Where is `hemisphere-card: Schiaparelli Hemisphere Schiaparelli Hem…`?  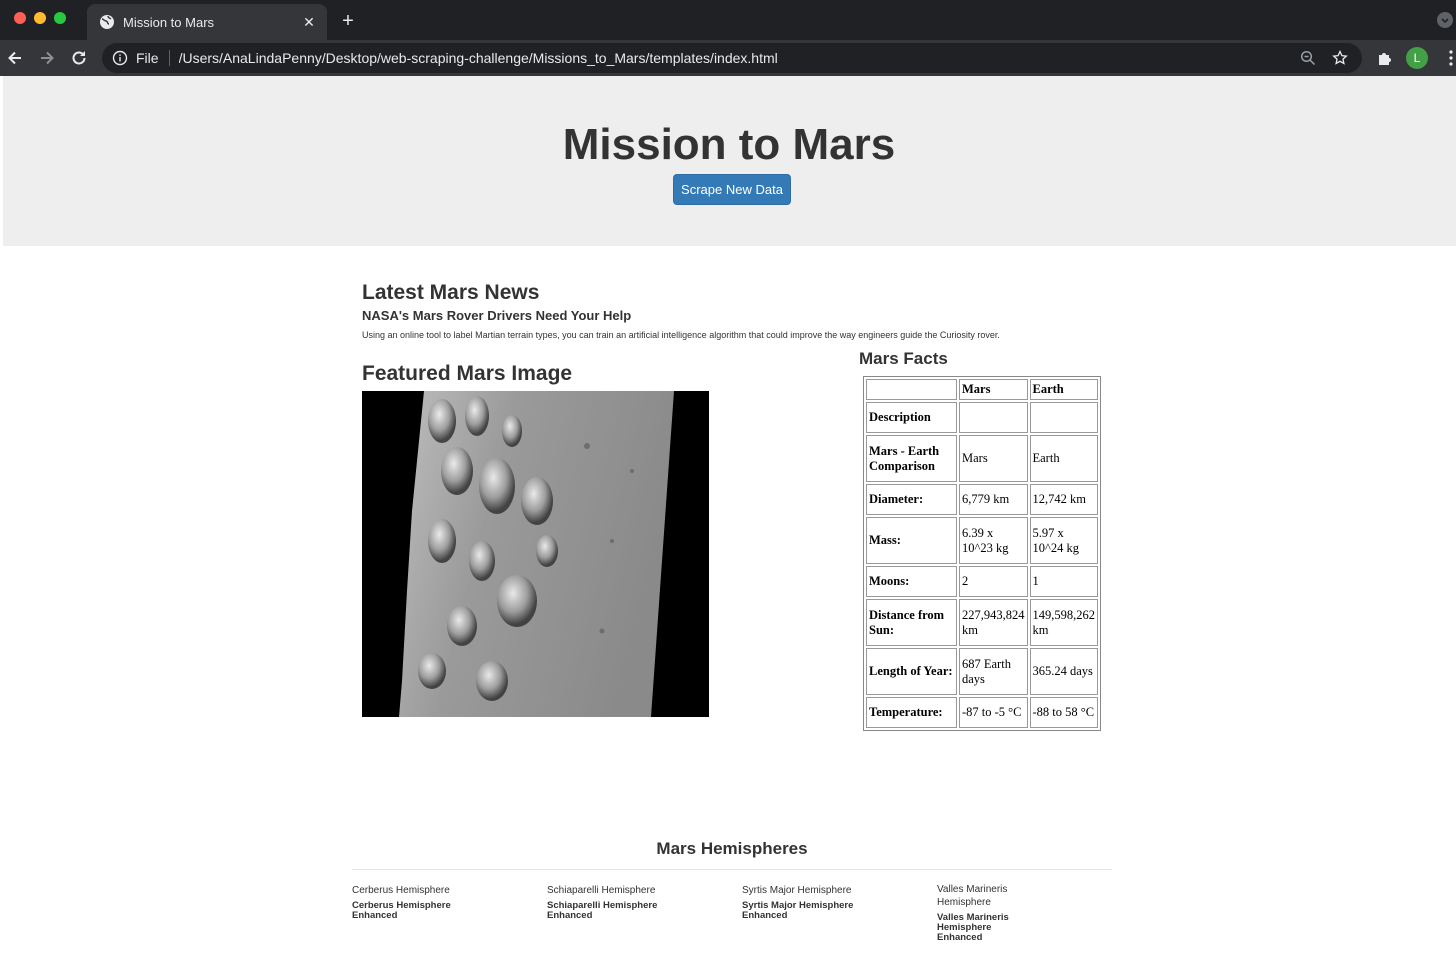 hemisphere-card: Schiaparelli Hemisphere Schiaparelli Hem… is located at coordinates (612, 902).